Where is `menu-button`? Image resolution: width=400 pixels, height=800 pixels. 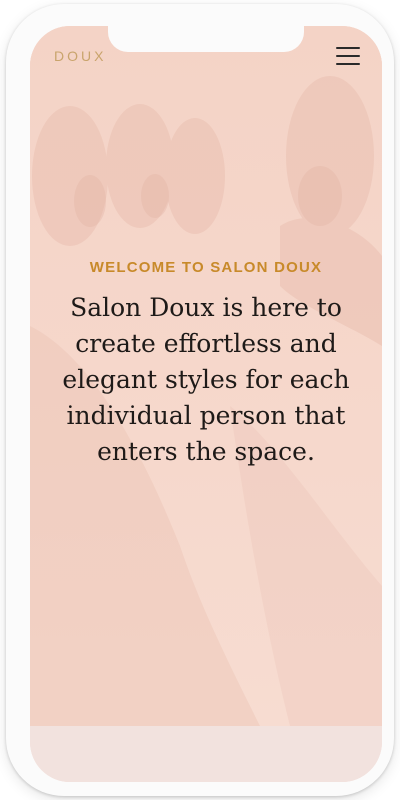
menu-button is located at coordinates (348, 56).